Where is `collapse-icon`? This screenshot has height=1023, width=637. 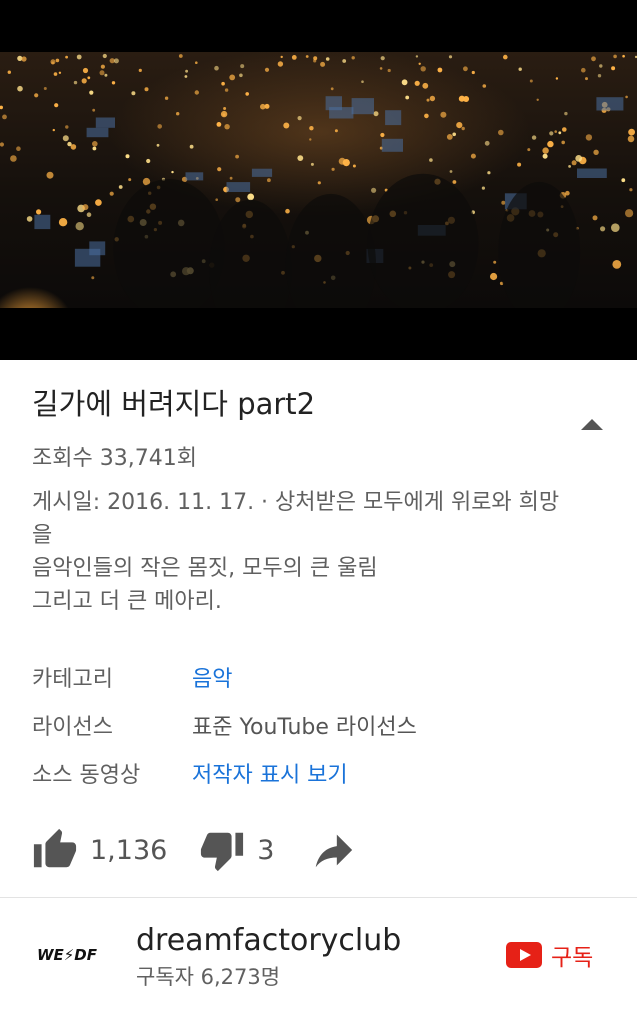 collapse-icon is located at coordinates (592, 424).